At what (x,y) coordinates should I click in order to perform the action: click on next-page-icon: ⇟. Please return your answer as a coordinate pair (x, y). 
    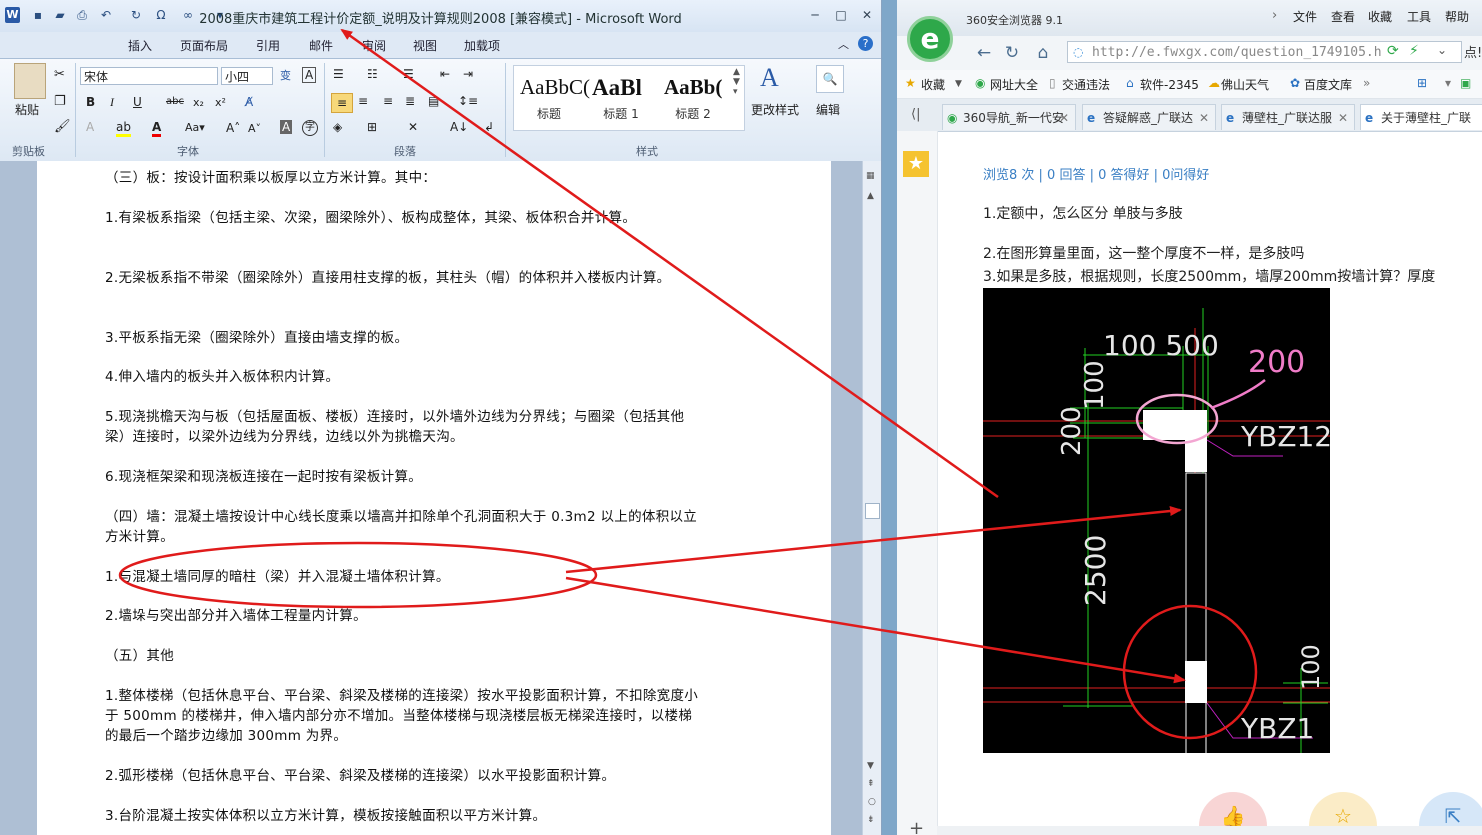
    Looking at the image, I should click on (871, 820).